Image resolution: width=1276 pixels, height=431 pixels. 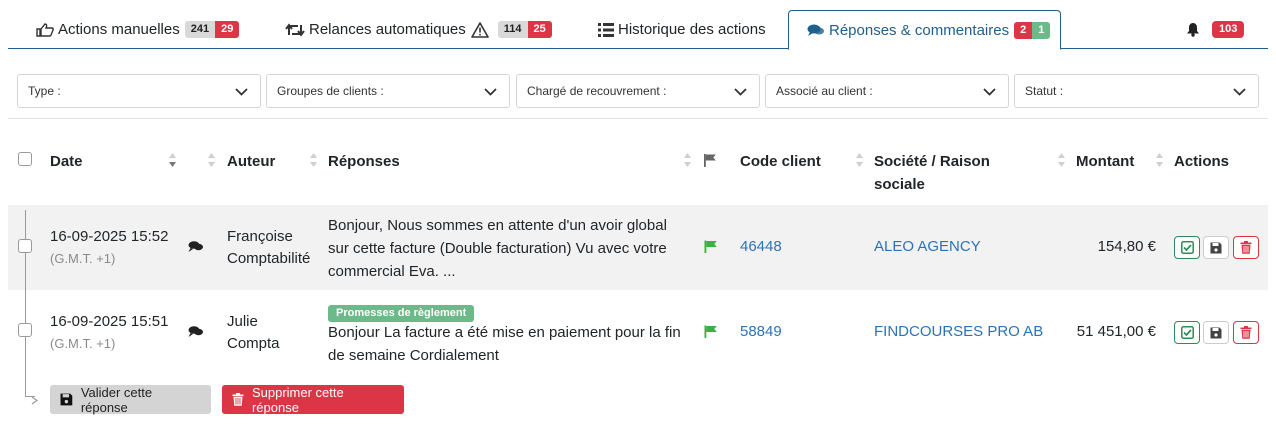 I want to click on tab-label: Relances automatiques, so click(x=387, y=29).